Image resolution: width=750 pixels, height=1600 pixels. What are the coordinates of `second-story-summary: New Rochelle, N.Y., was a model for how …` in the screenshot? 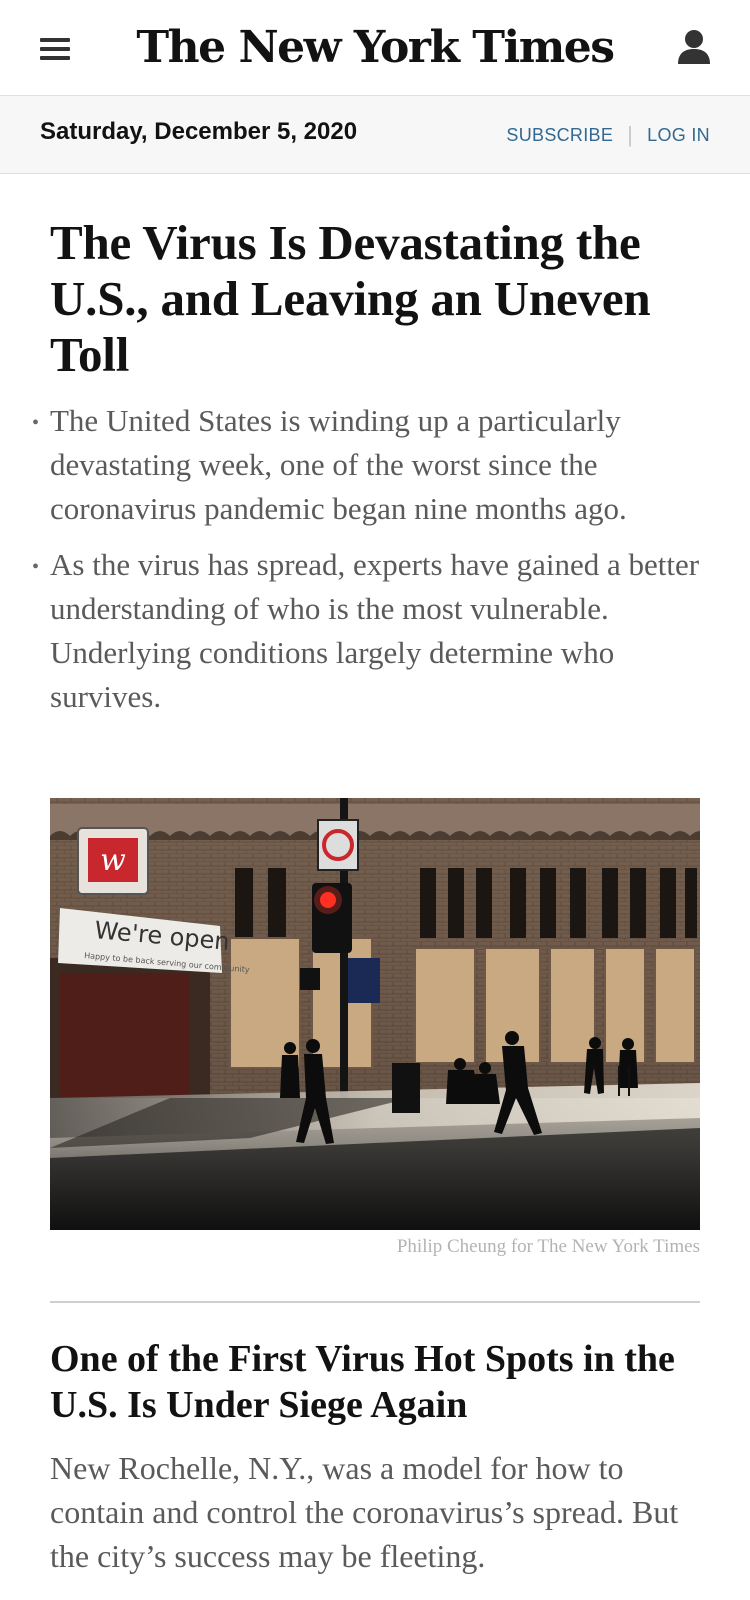 It's located at (364, 1512).